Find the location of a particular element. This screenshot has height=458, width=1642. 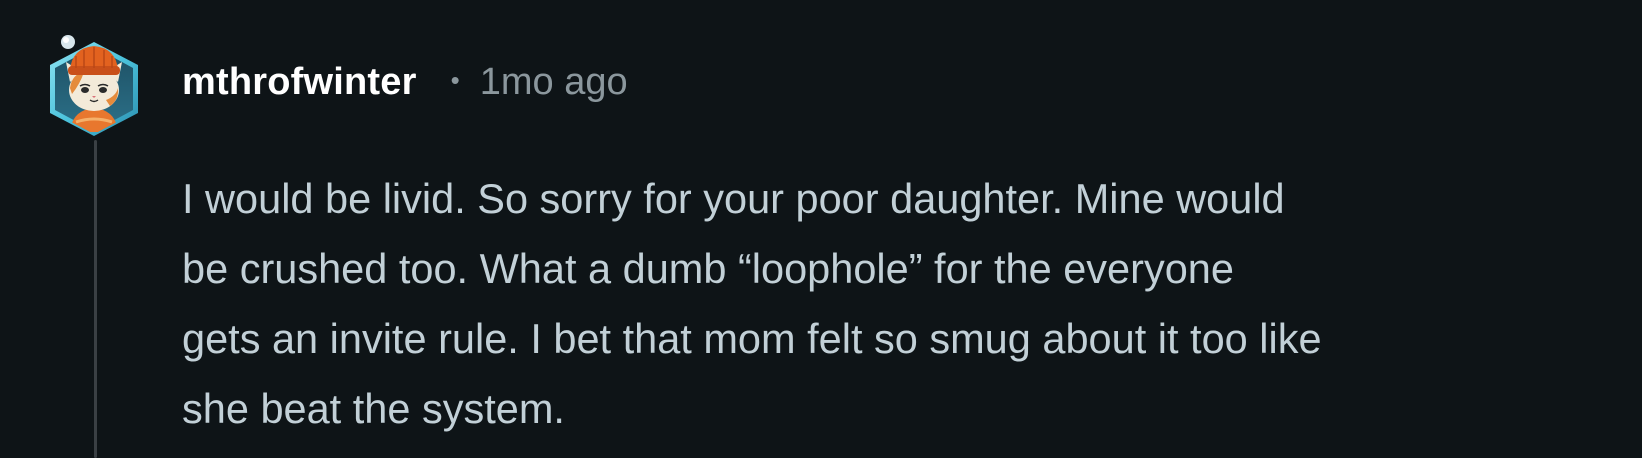

thread-line is located at coordinates (95, 299).